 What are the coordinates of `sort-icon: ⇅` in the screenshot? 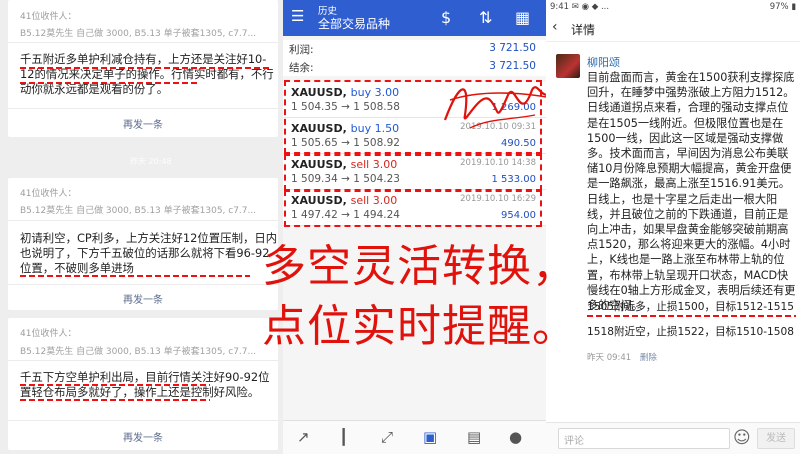 It's located at (485, 17).